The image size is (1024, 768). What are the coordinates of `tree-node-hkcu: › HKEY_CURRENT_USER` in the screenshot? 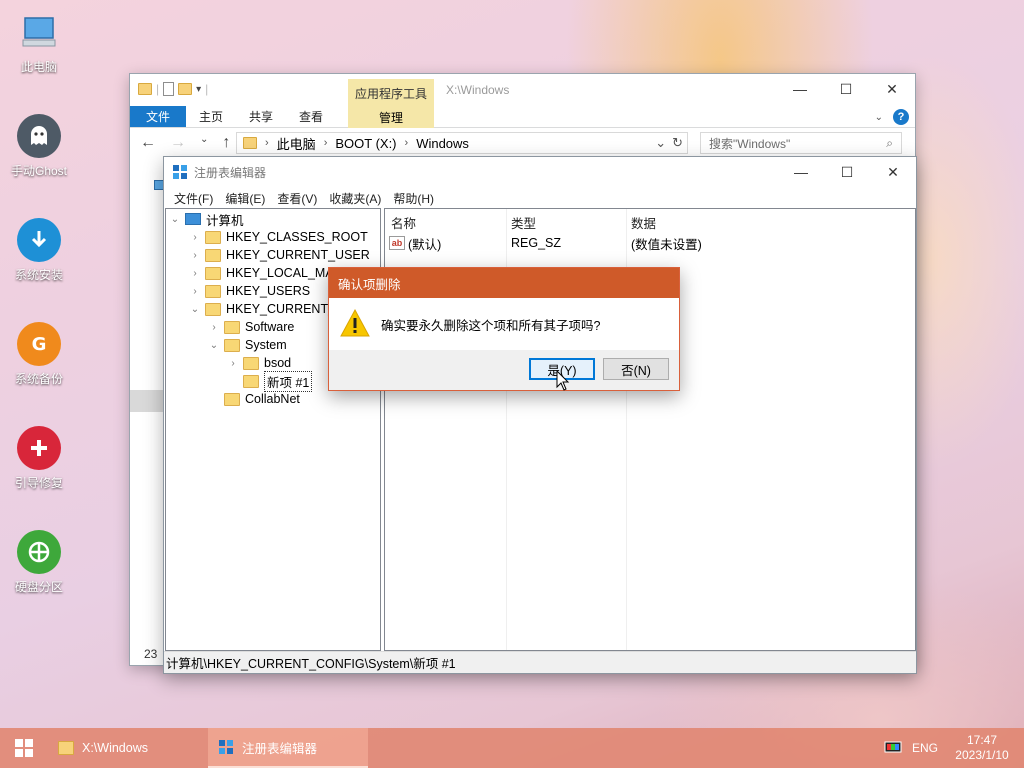 It's located at (279, 255).